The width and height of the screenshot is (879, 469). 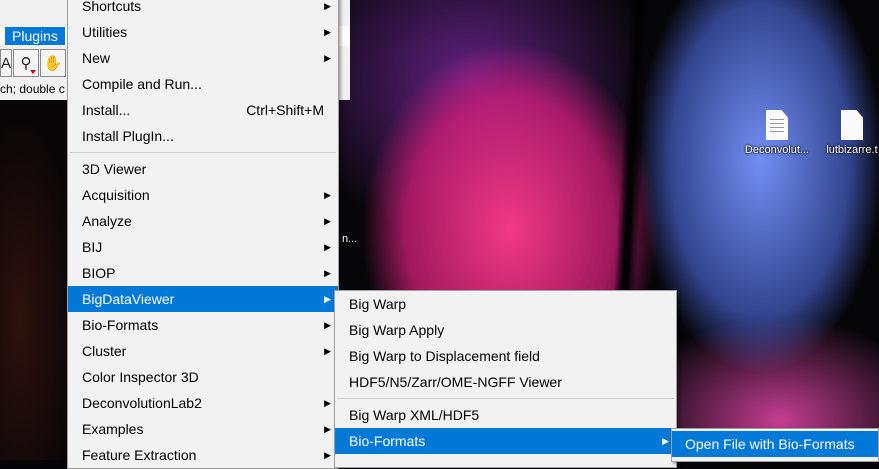 What do you see at coordinates (203, 299) in the screenshot?
I see `menu-item-bigdataviewer: BigDataViewer ▶` at bounding box center [203, 299].